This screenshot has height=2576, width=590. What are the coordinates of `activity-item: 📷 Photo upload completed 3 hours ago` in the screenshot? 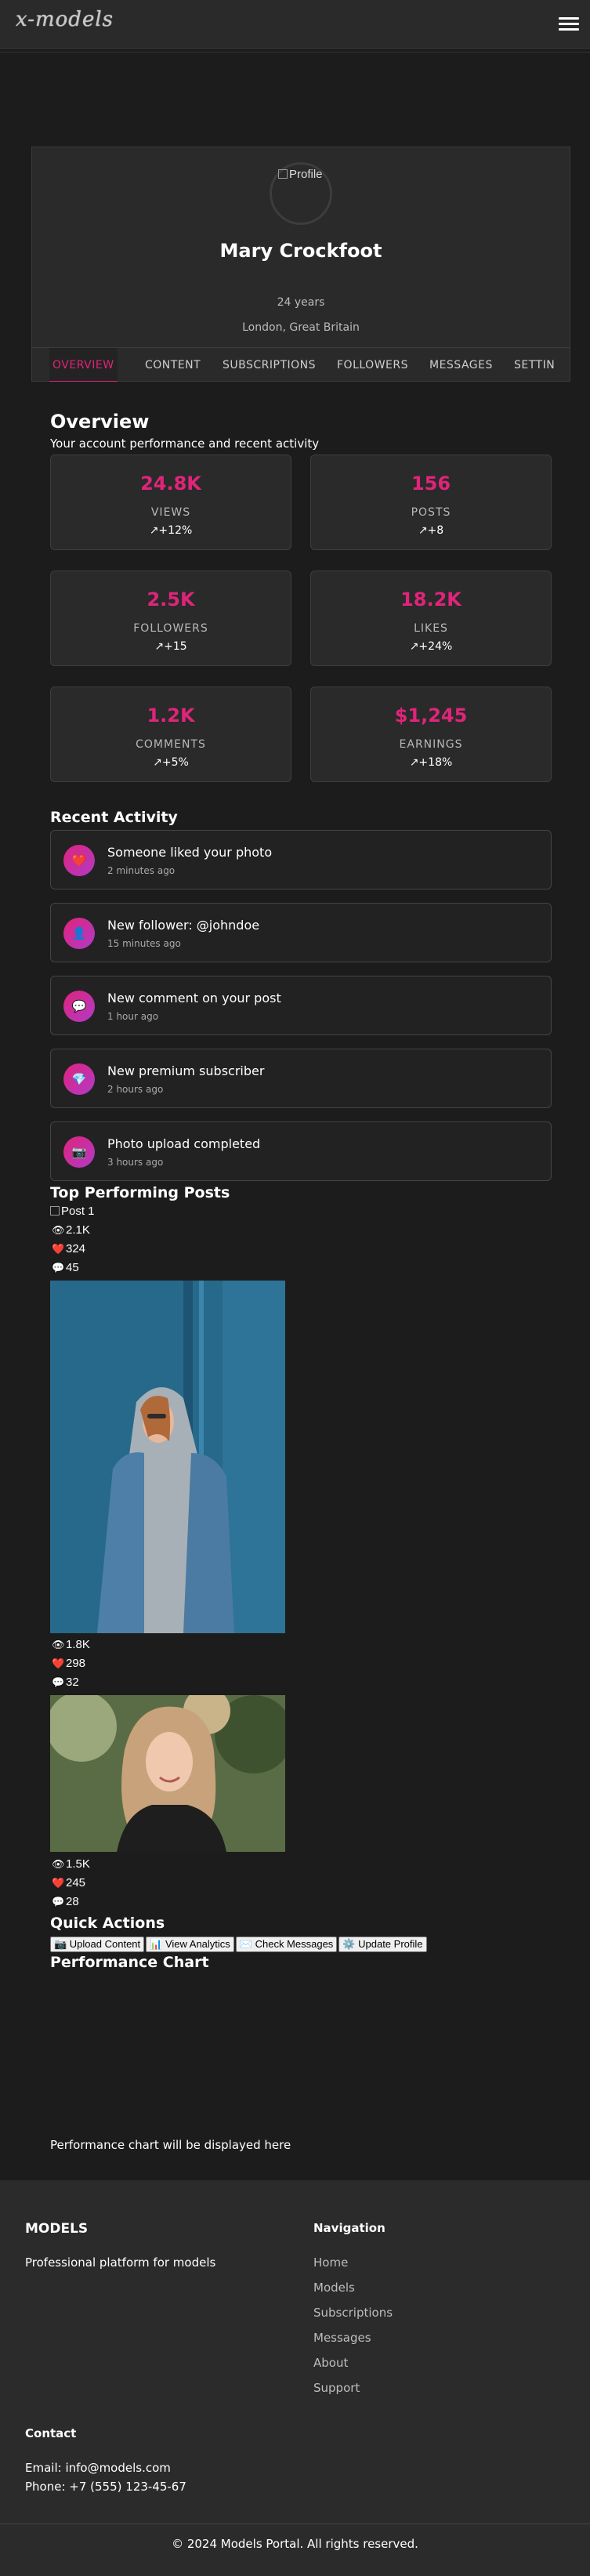 It's located at (301, 1151).